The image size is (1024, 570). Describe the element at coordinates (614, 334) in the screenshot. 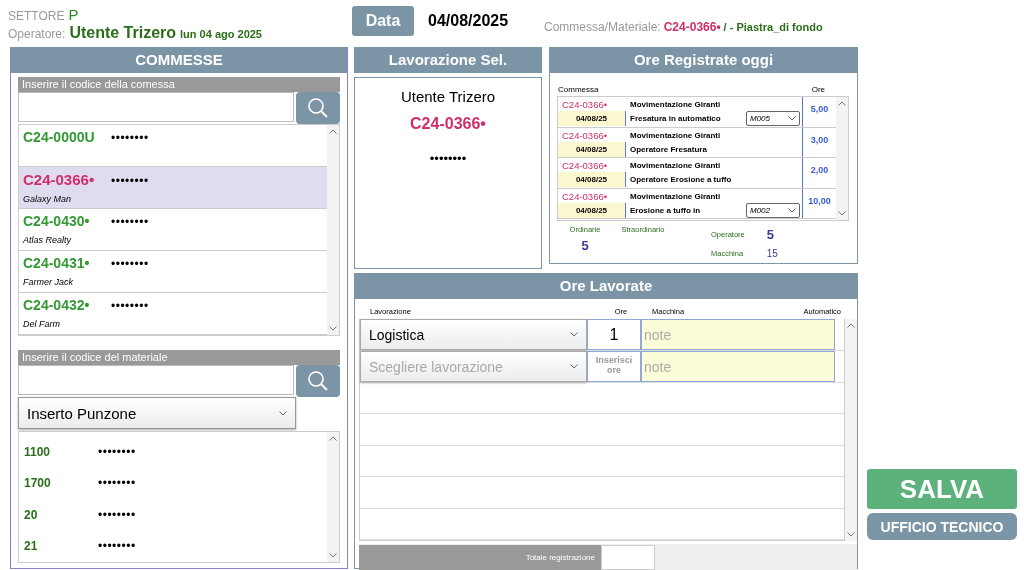

I see `hours-field: 1` at that location.